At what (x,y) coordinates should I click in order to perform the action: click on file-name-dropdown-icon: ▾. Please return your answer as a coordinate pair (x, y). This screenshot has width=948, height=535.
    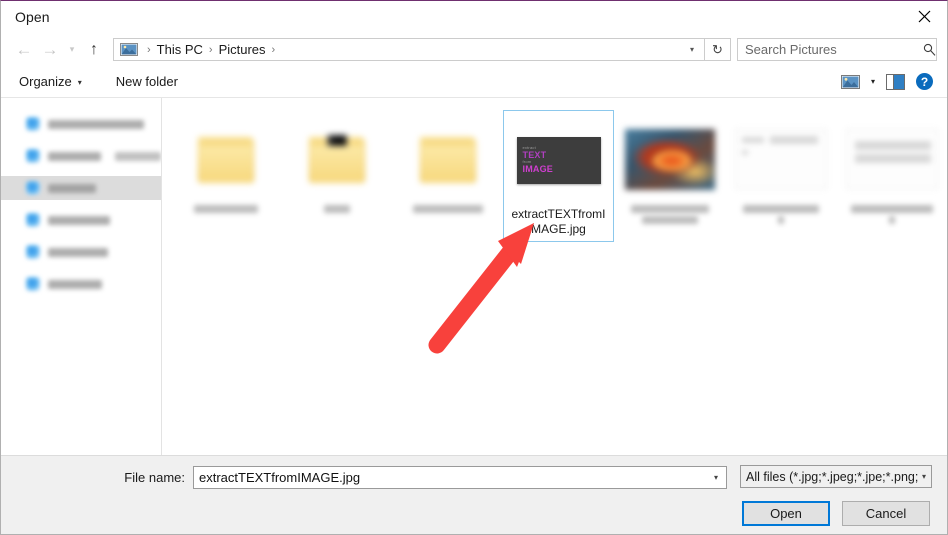
    Looking at the image, I should click on (716, 477).